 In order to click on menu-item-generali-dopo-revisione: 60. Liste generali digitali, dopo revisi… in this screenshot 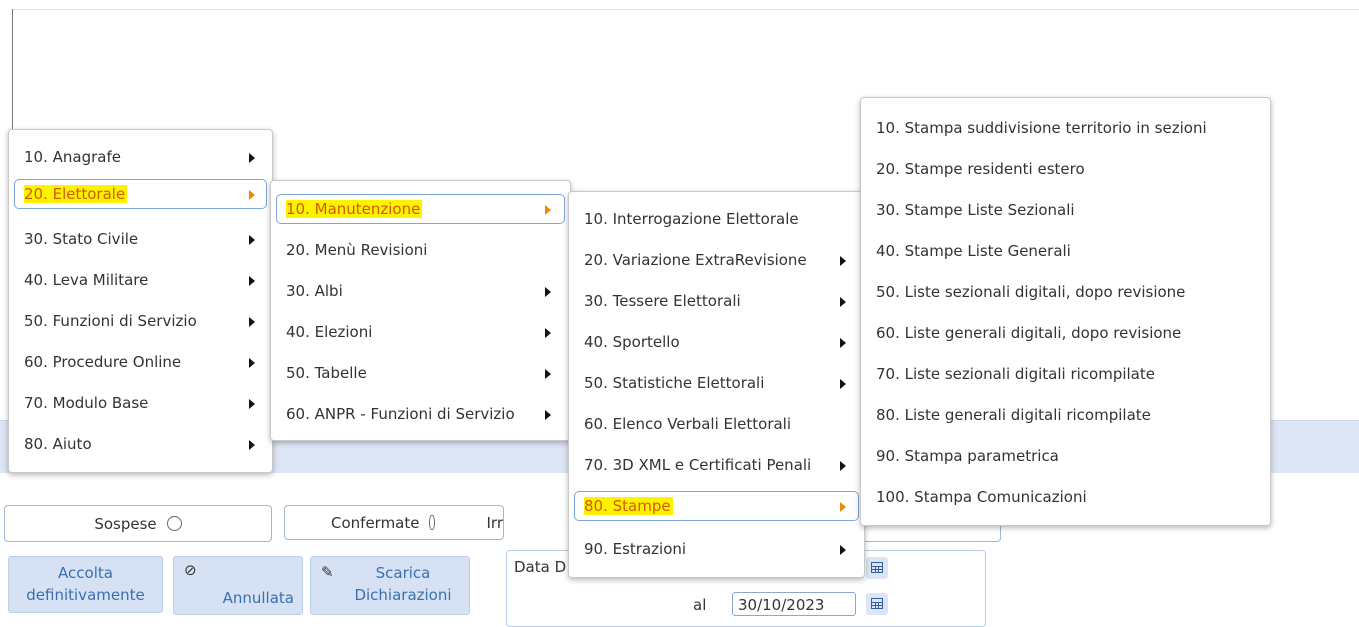, I will do `click(1065, 333)`.